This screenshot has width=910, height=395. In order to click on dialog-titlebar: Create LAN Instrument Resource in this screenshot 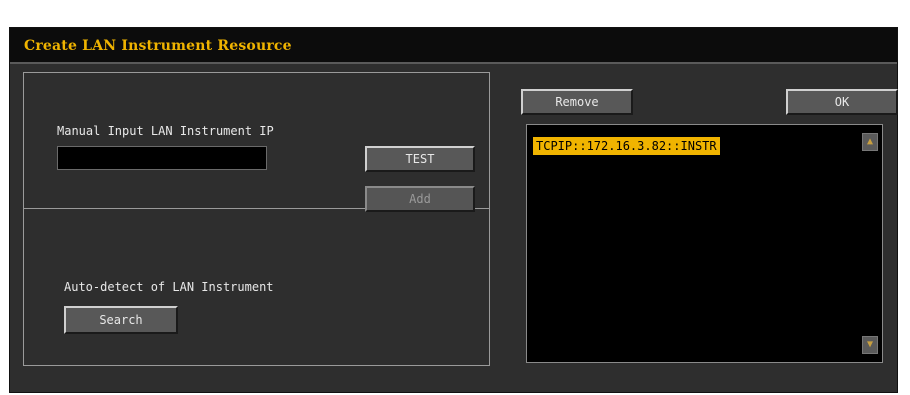, I will do `click(453, 46)`.